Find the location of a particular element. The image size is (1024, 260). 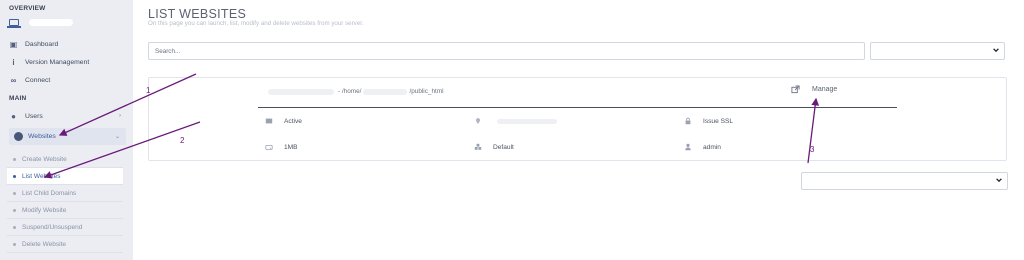

submenu-label: Delete Website is located at coordinates (44, 244).